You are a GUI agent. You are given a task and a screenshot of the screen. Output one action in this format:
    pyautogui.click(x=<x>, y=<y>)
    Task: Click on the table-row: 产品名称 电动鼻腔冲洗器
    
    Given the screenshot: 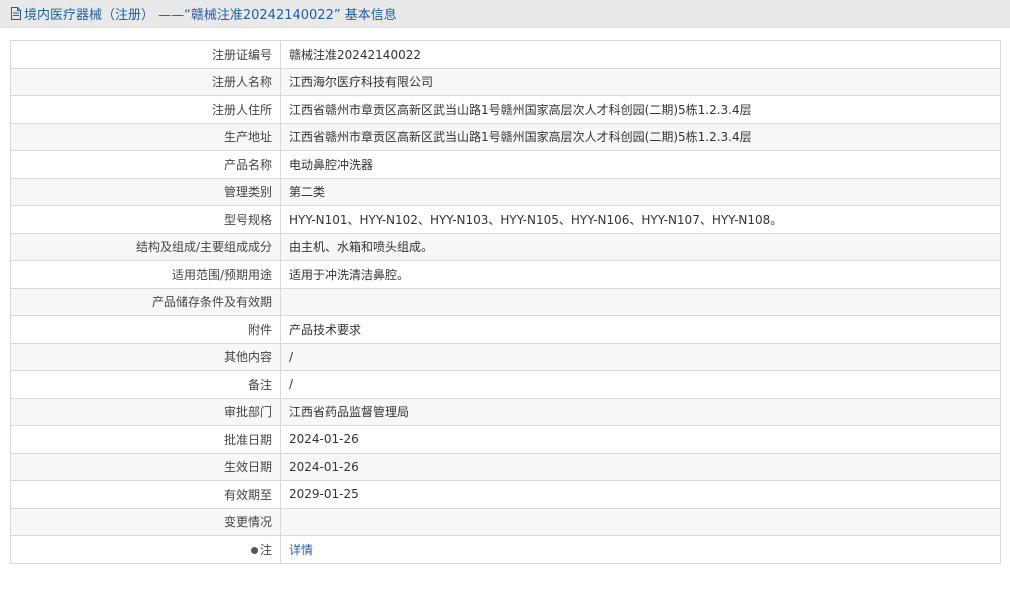 What is the action you would take?
    pyautogui.click(x=505, y=164)
    